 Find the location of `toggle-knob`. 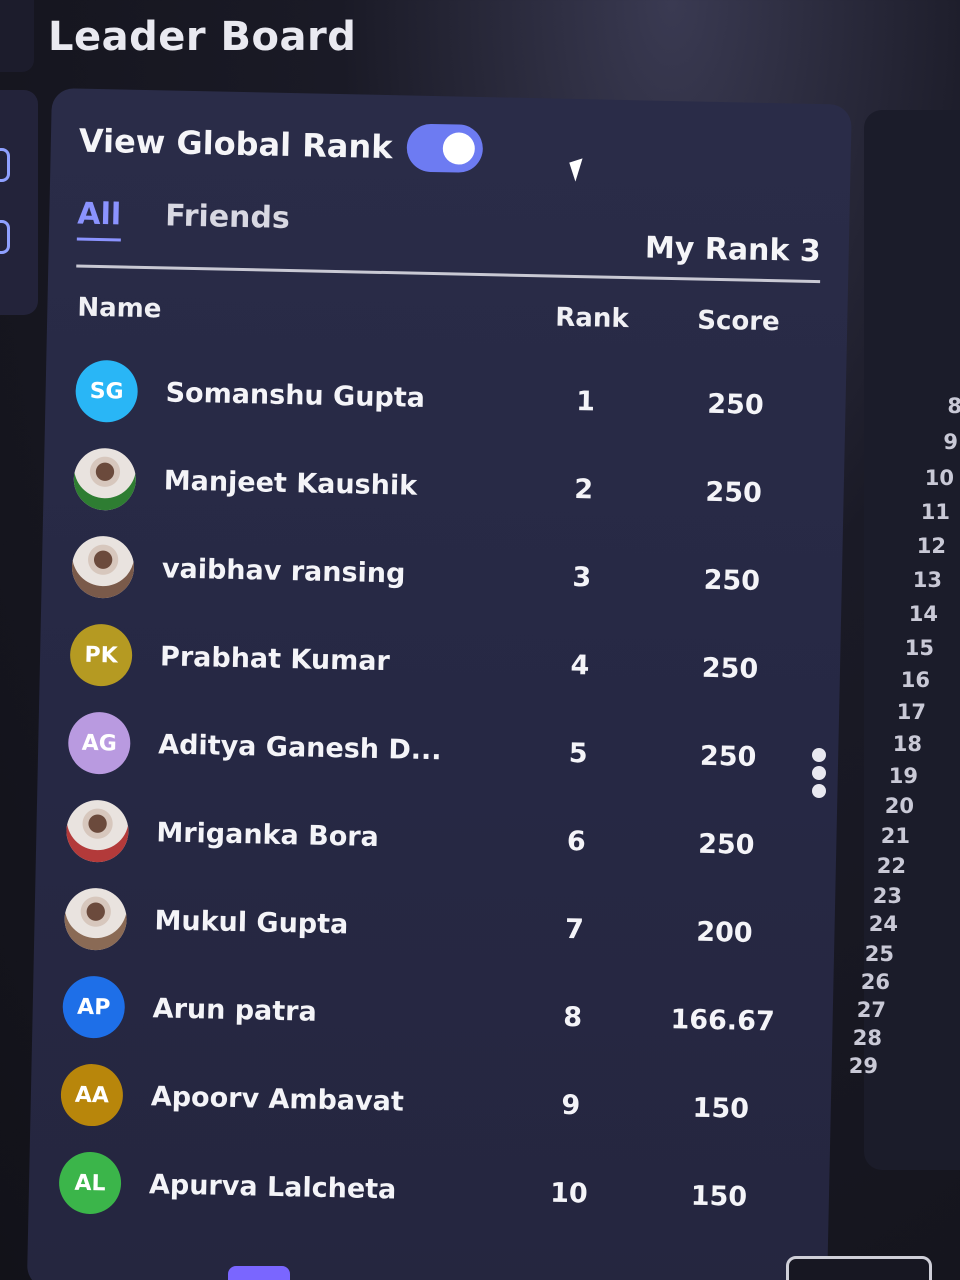

toggle-knob is located at coordinates (458, 148).